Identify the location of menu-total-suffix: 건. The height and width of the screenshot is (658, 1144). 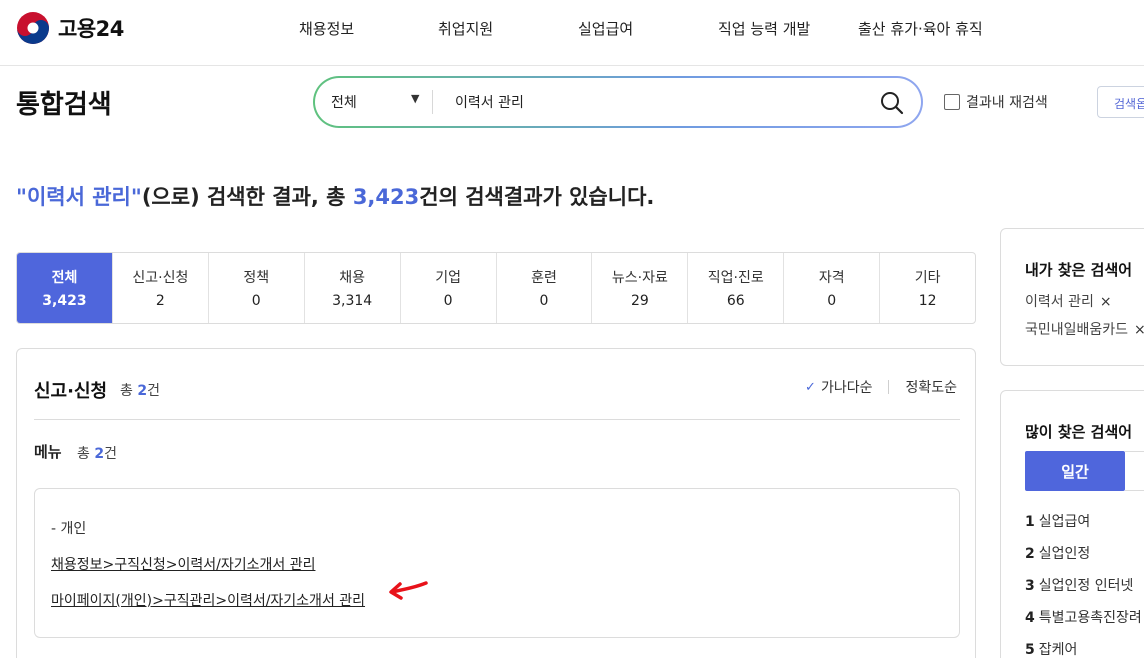
(110, 454).